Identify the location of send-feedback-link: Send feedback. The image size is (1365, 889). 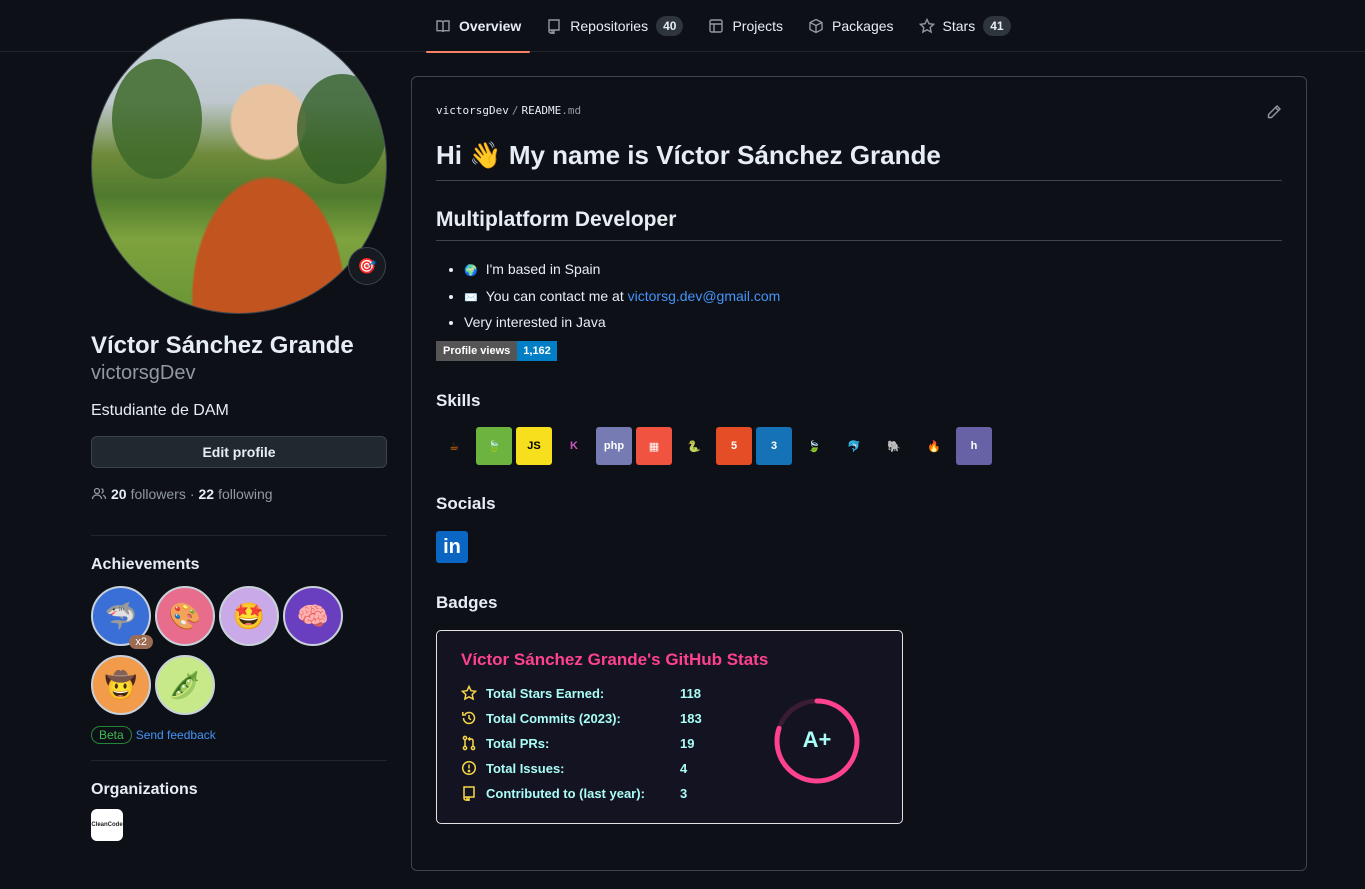
(176, 735).